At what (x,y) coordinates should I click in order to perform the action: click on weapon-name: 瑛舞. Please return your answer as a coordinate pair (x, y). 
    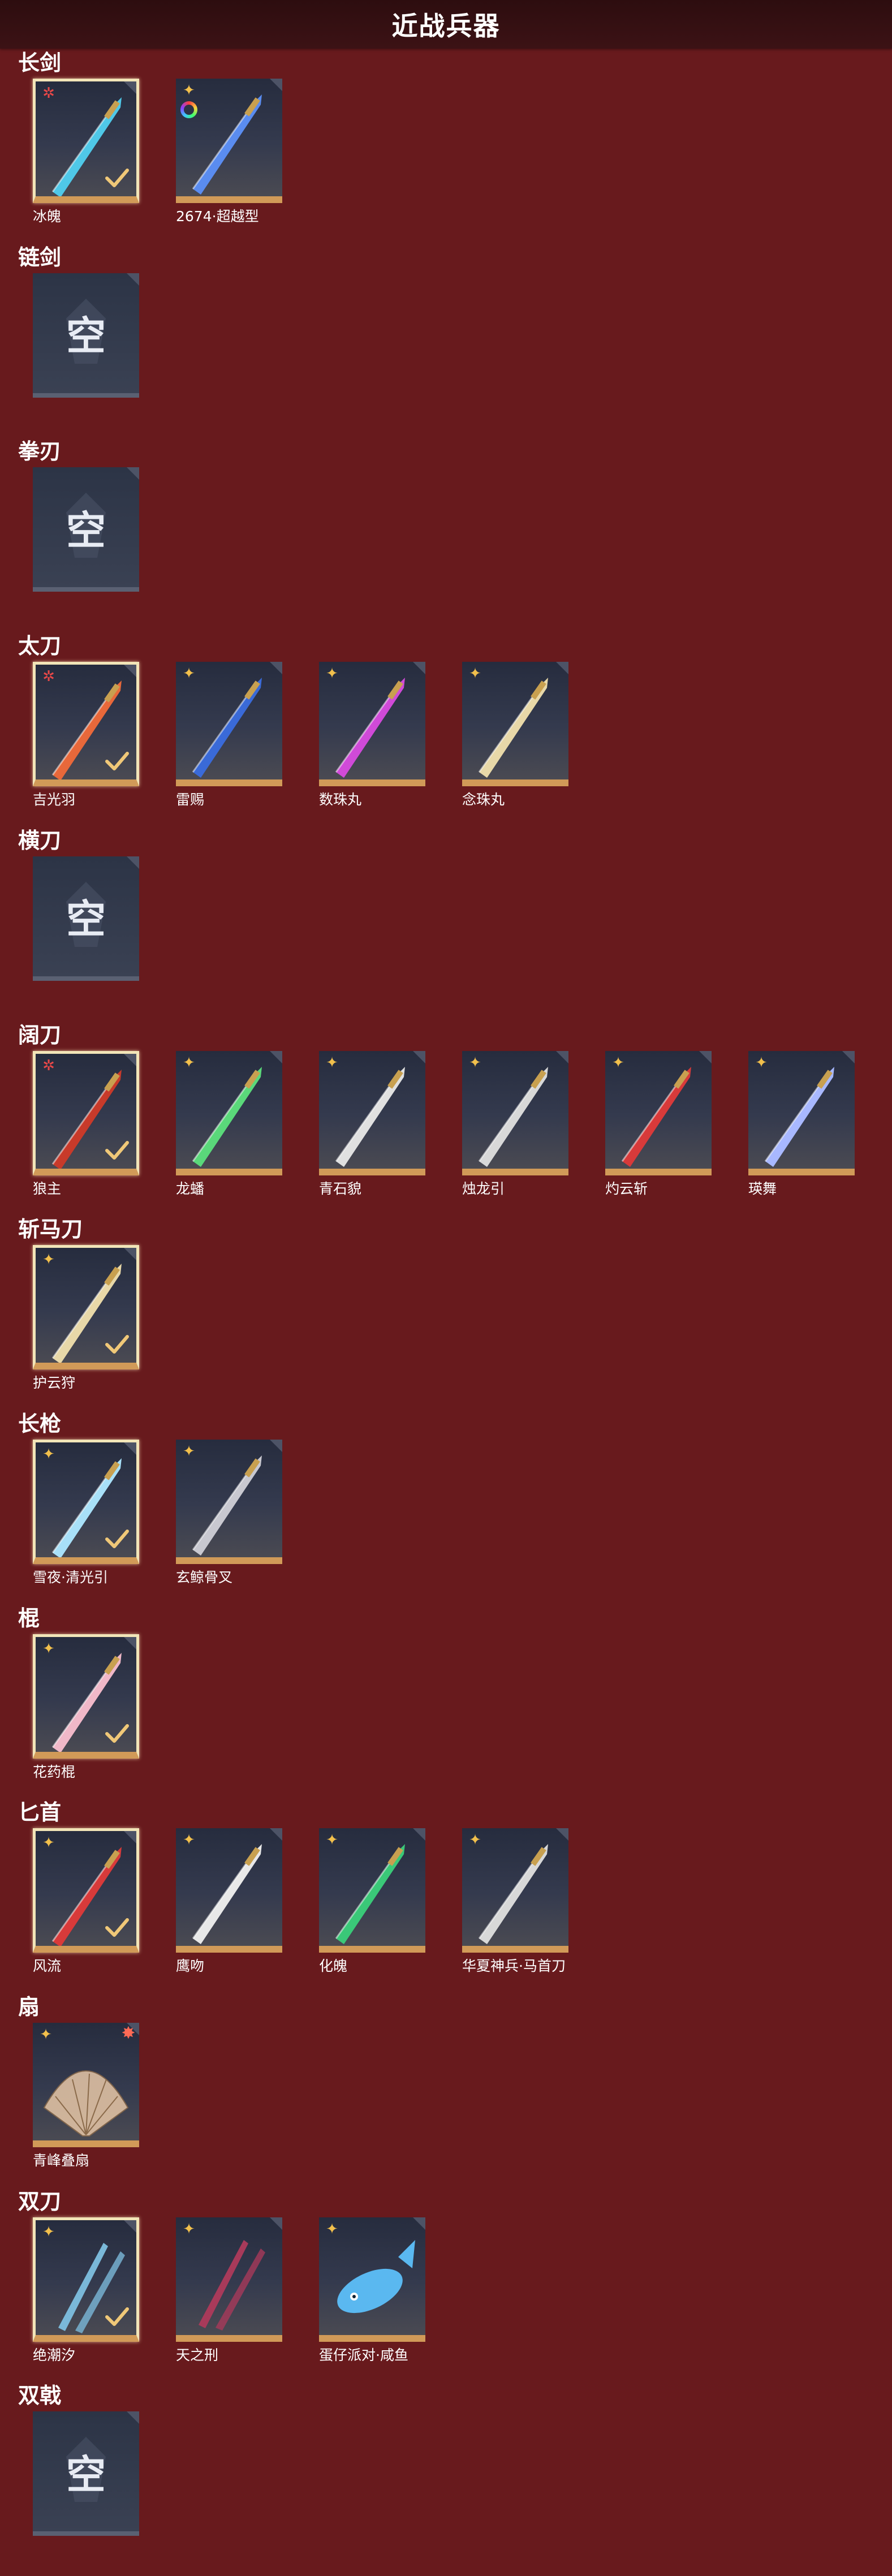
    Looking at the image, I should click on (762, 1188).